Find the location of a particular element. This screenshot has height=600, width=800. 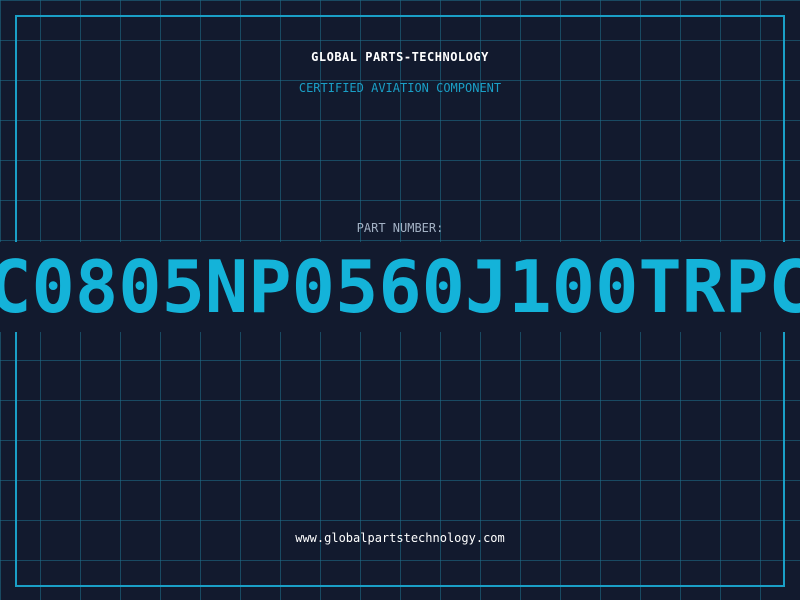

website-url: www.globalpartstechnology.com is located at coordinates (400, 538).